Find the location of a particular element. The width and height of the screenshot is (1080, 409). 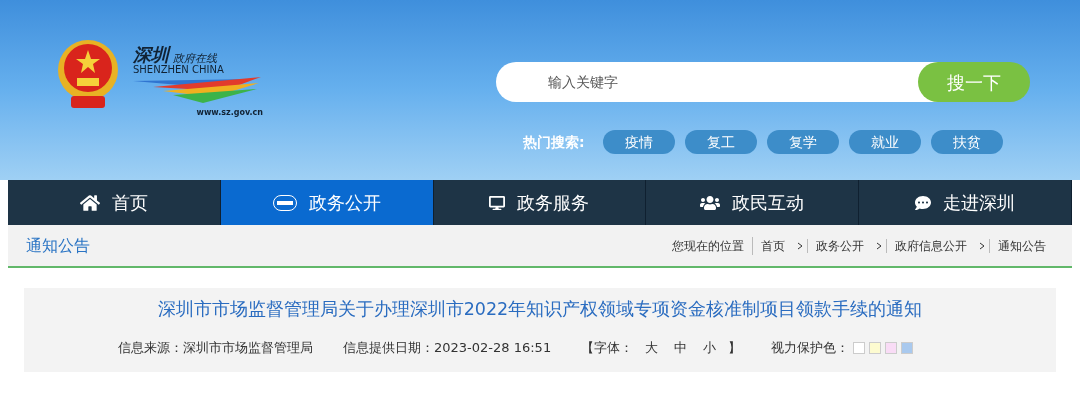

info-source: 信息来源：深圳市市场监督管理局 is located at coordinates (215, 348).